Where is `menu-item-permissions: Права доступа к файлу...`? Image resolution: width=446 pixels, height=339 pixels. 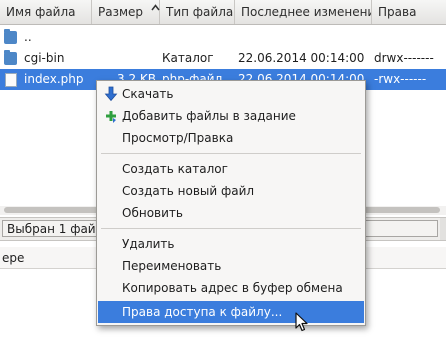
menu-item-permissions: Права доступа к файлу... is located at coordinates (231, 312).